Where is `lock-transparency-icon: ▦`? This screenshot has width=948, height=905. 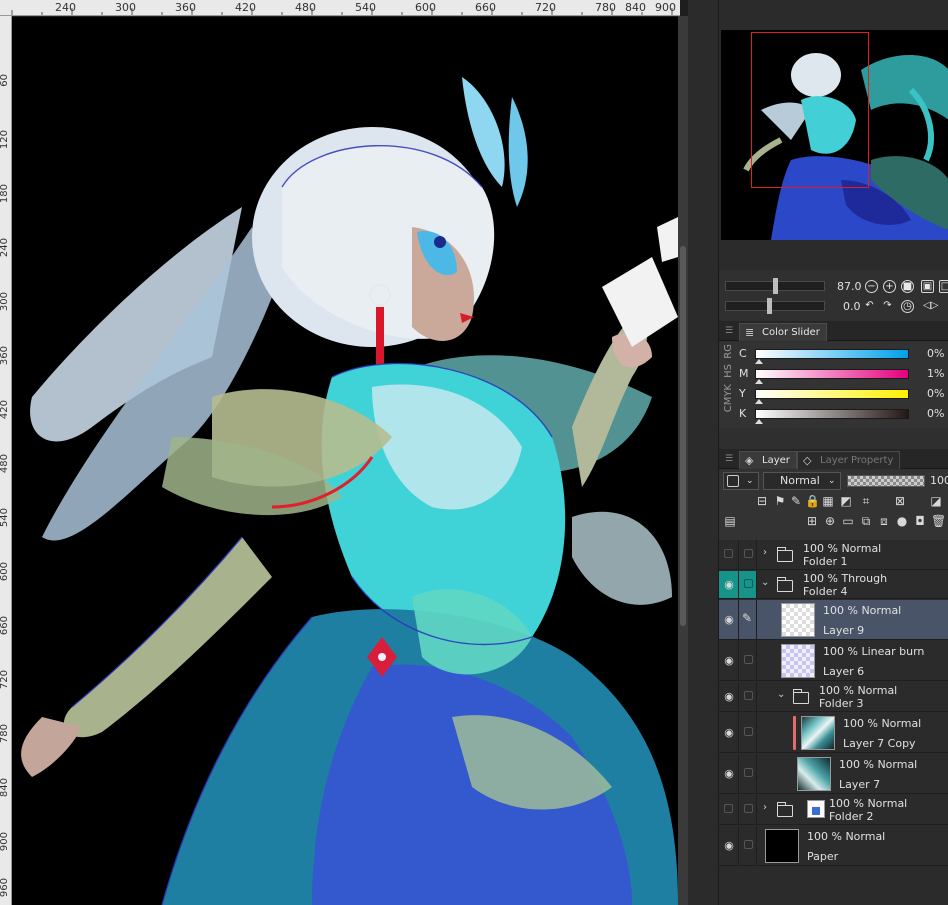
lock-transparency-icon: ▦ is located at coordinates (828, 501).